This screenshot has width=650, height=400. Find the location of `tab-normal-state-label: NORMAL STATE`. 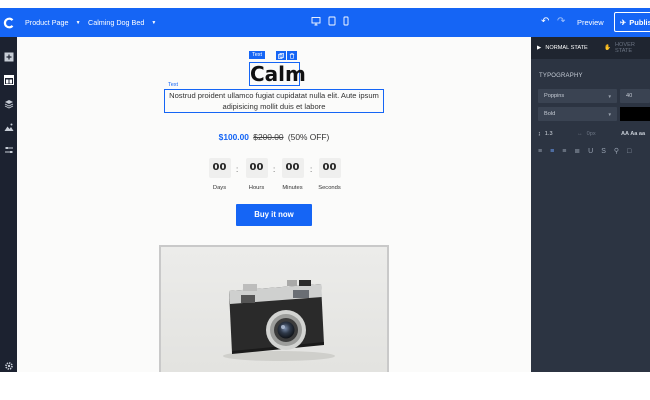

tab-normal-state-label: NORMAL STATE is located at coordinates (566, 48).